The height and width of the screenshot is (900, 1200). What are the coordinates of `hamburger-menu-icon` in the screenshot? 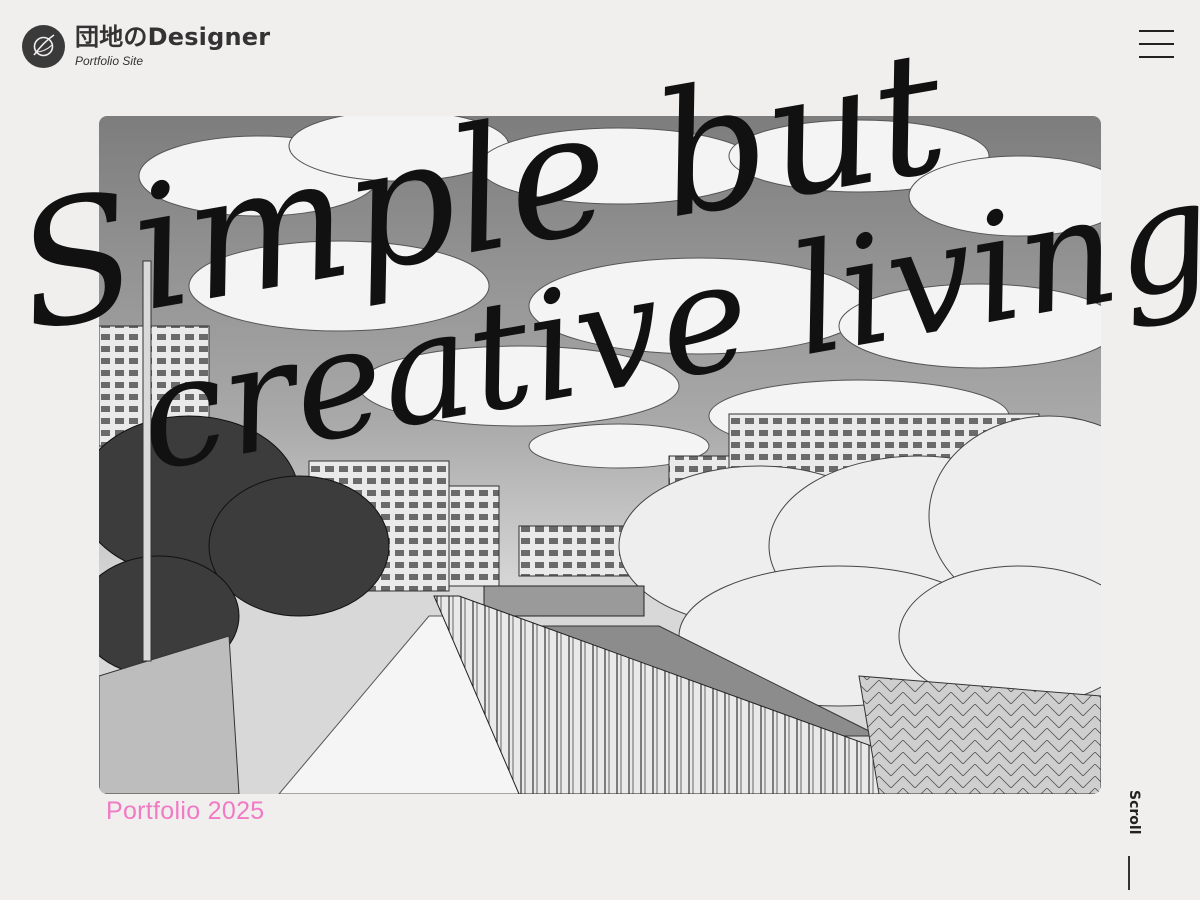 It's located at (1156, 44).